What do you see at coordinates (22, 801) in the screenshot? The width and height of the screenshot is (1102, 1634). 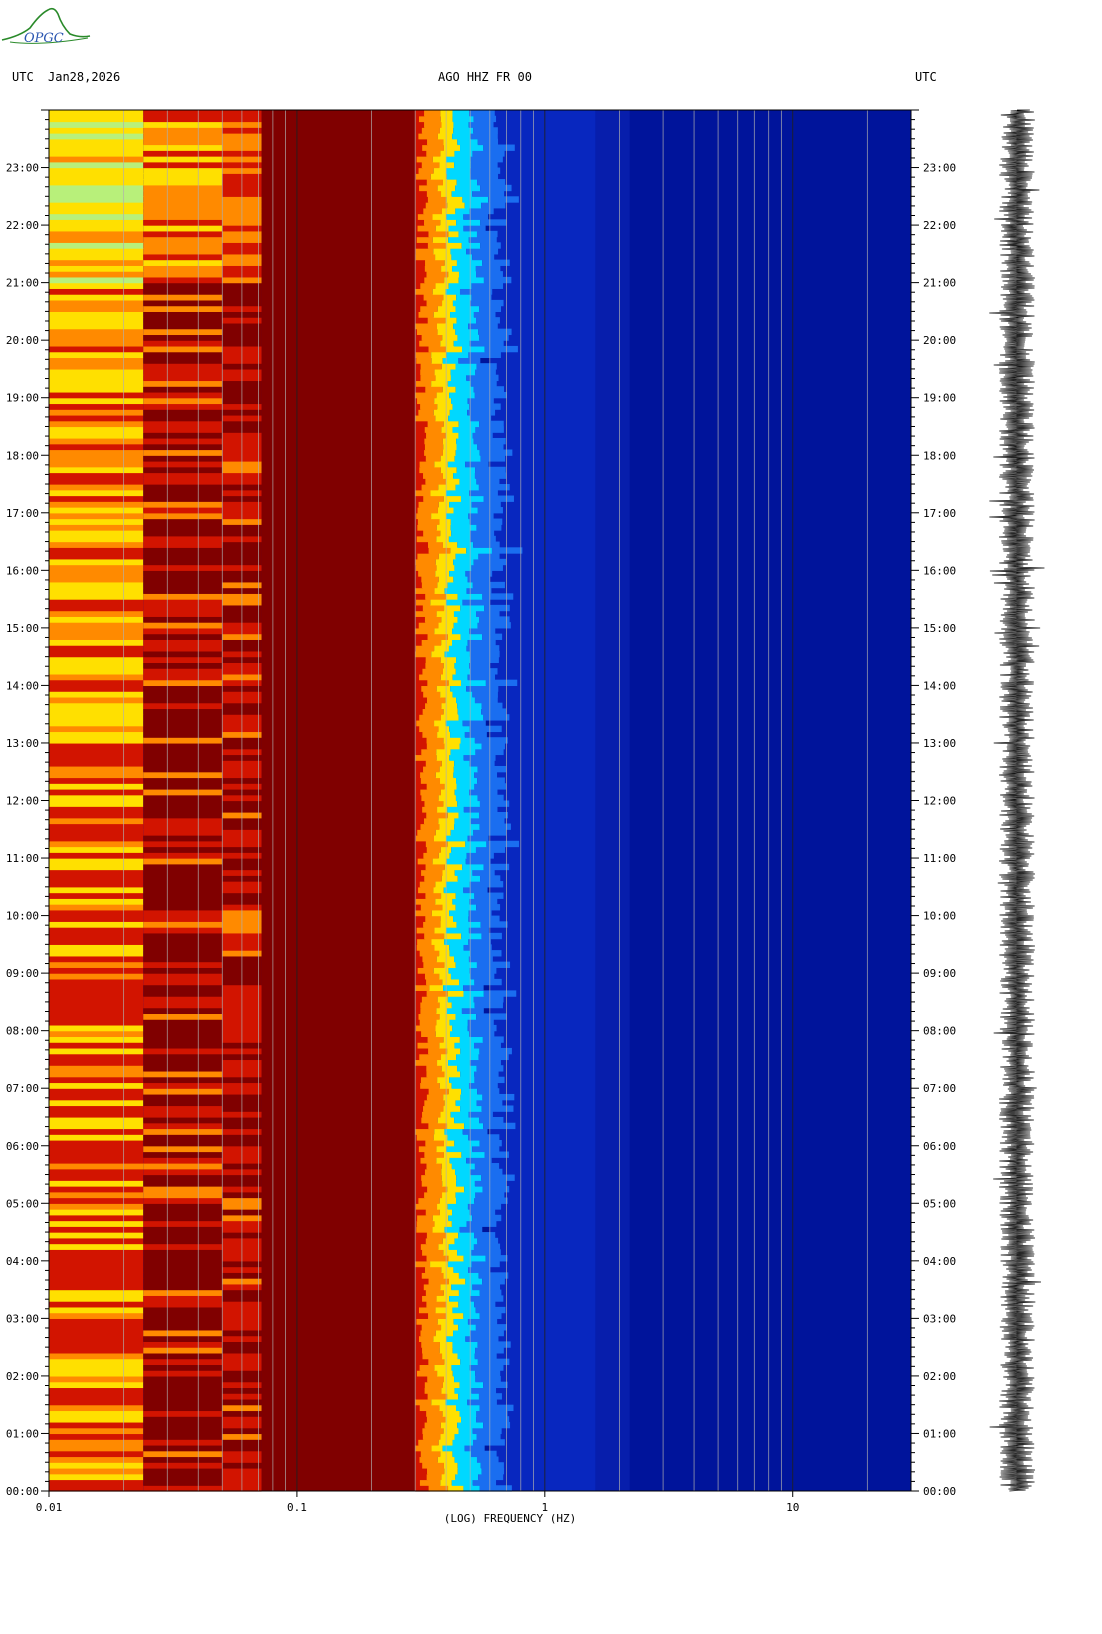 I see `y-tick-label-left: 12:00` at bounding box center [22, 801].